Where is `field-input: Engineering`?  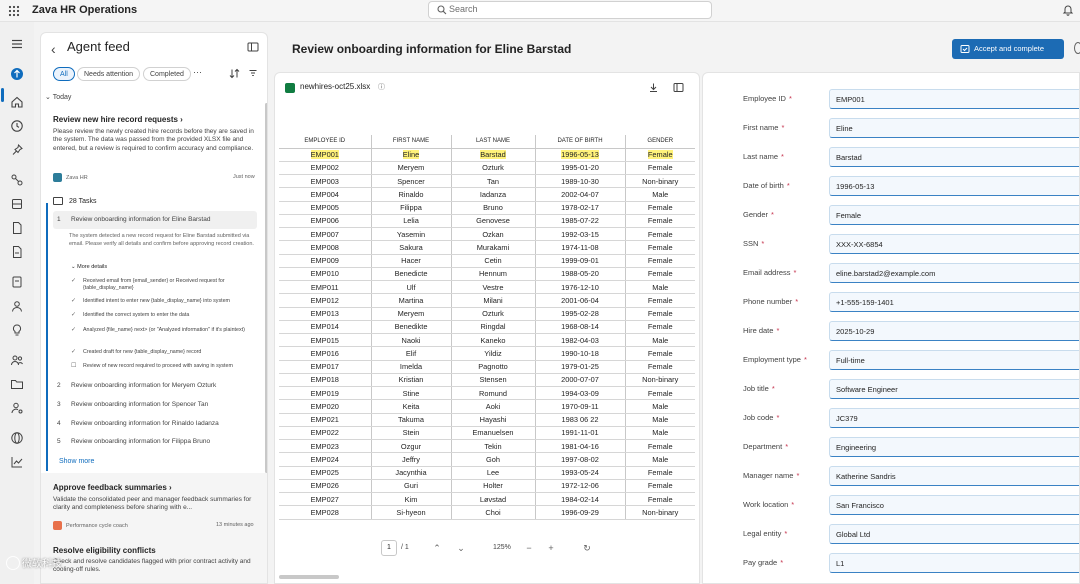 field-input: Engineering is located at coordinates (954, 447).